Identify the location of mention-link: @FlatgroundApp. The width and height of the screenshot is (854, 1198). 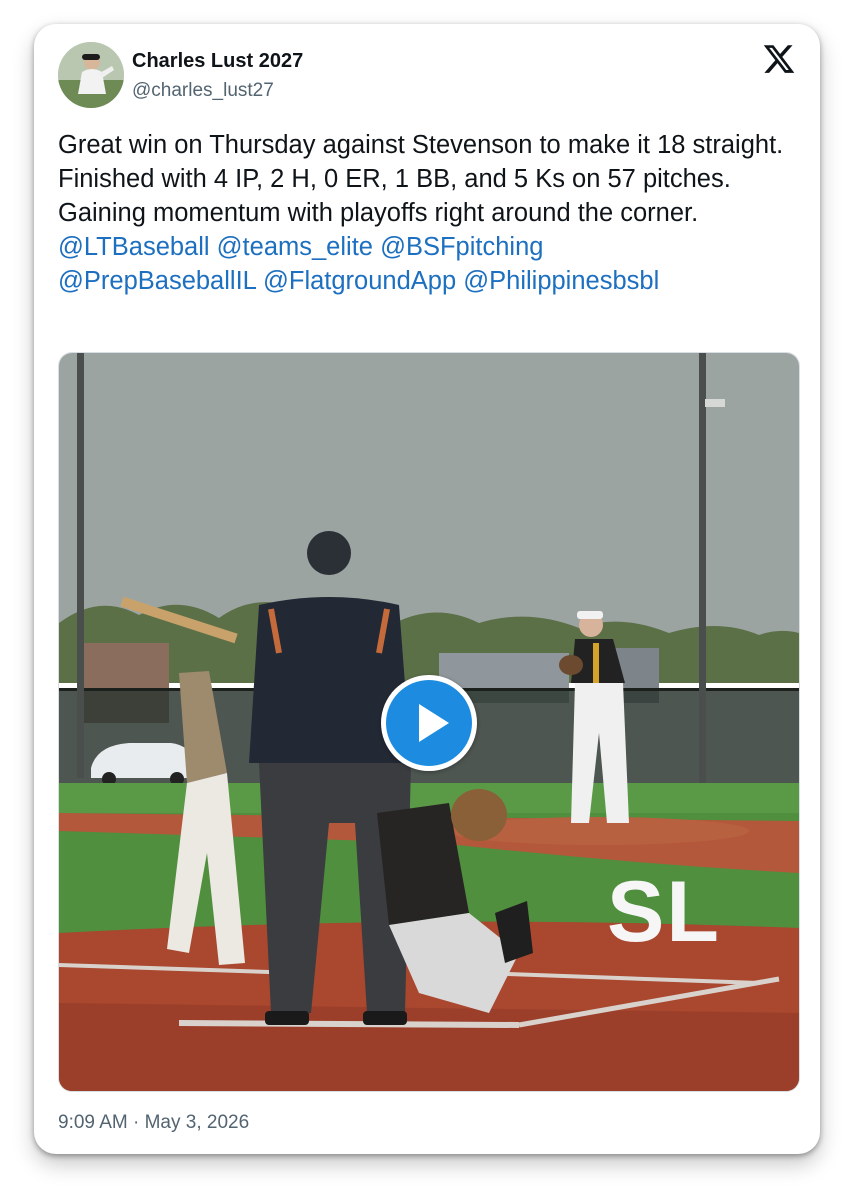
(359, 281).